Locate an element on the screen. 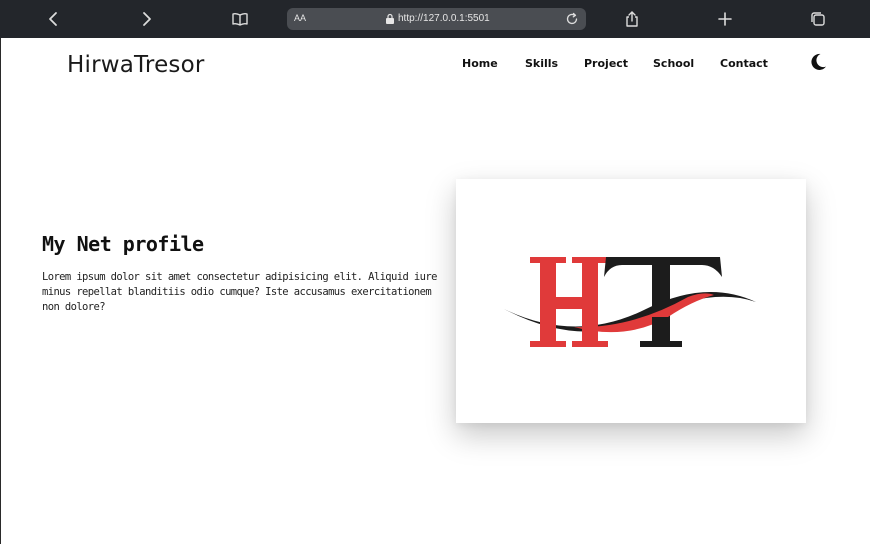 The width and height of the screenshot is (870, 544). nav-skills: Skills is located at coordinates (541, 63).